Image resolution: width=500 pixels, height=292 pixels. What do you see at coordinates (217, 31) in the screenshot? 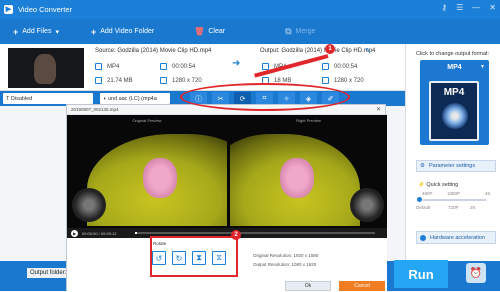
I see `clear-label: Clear` at bounding box center [217, 31].